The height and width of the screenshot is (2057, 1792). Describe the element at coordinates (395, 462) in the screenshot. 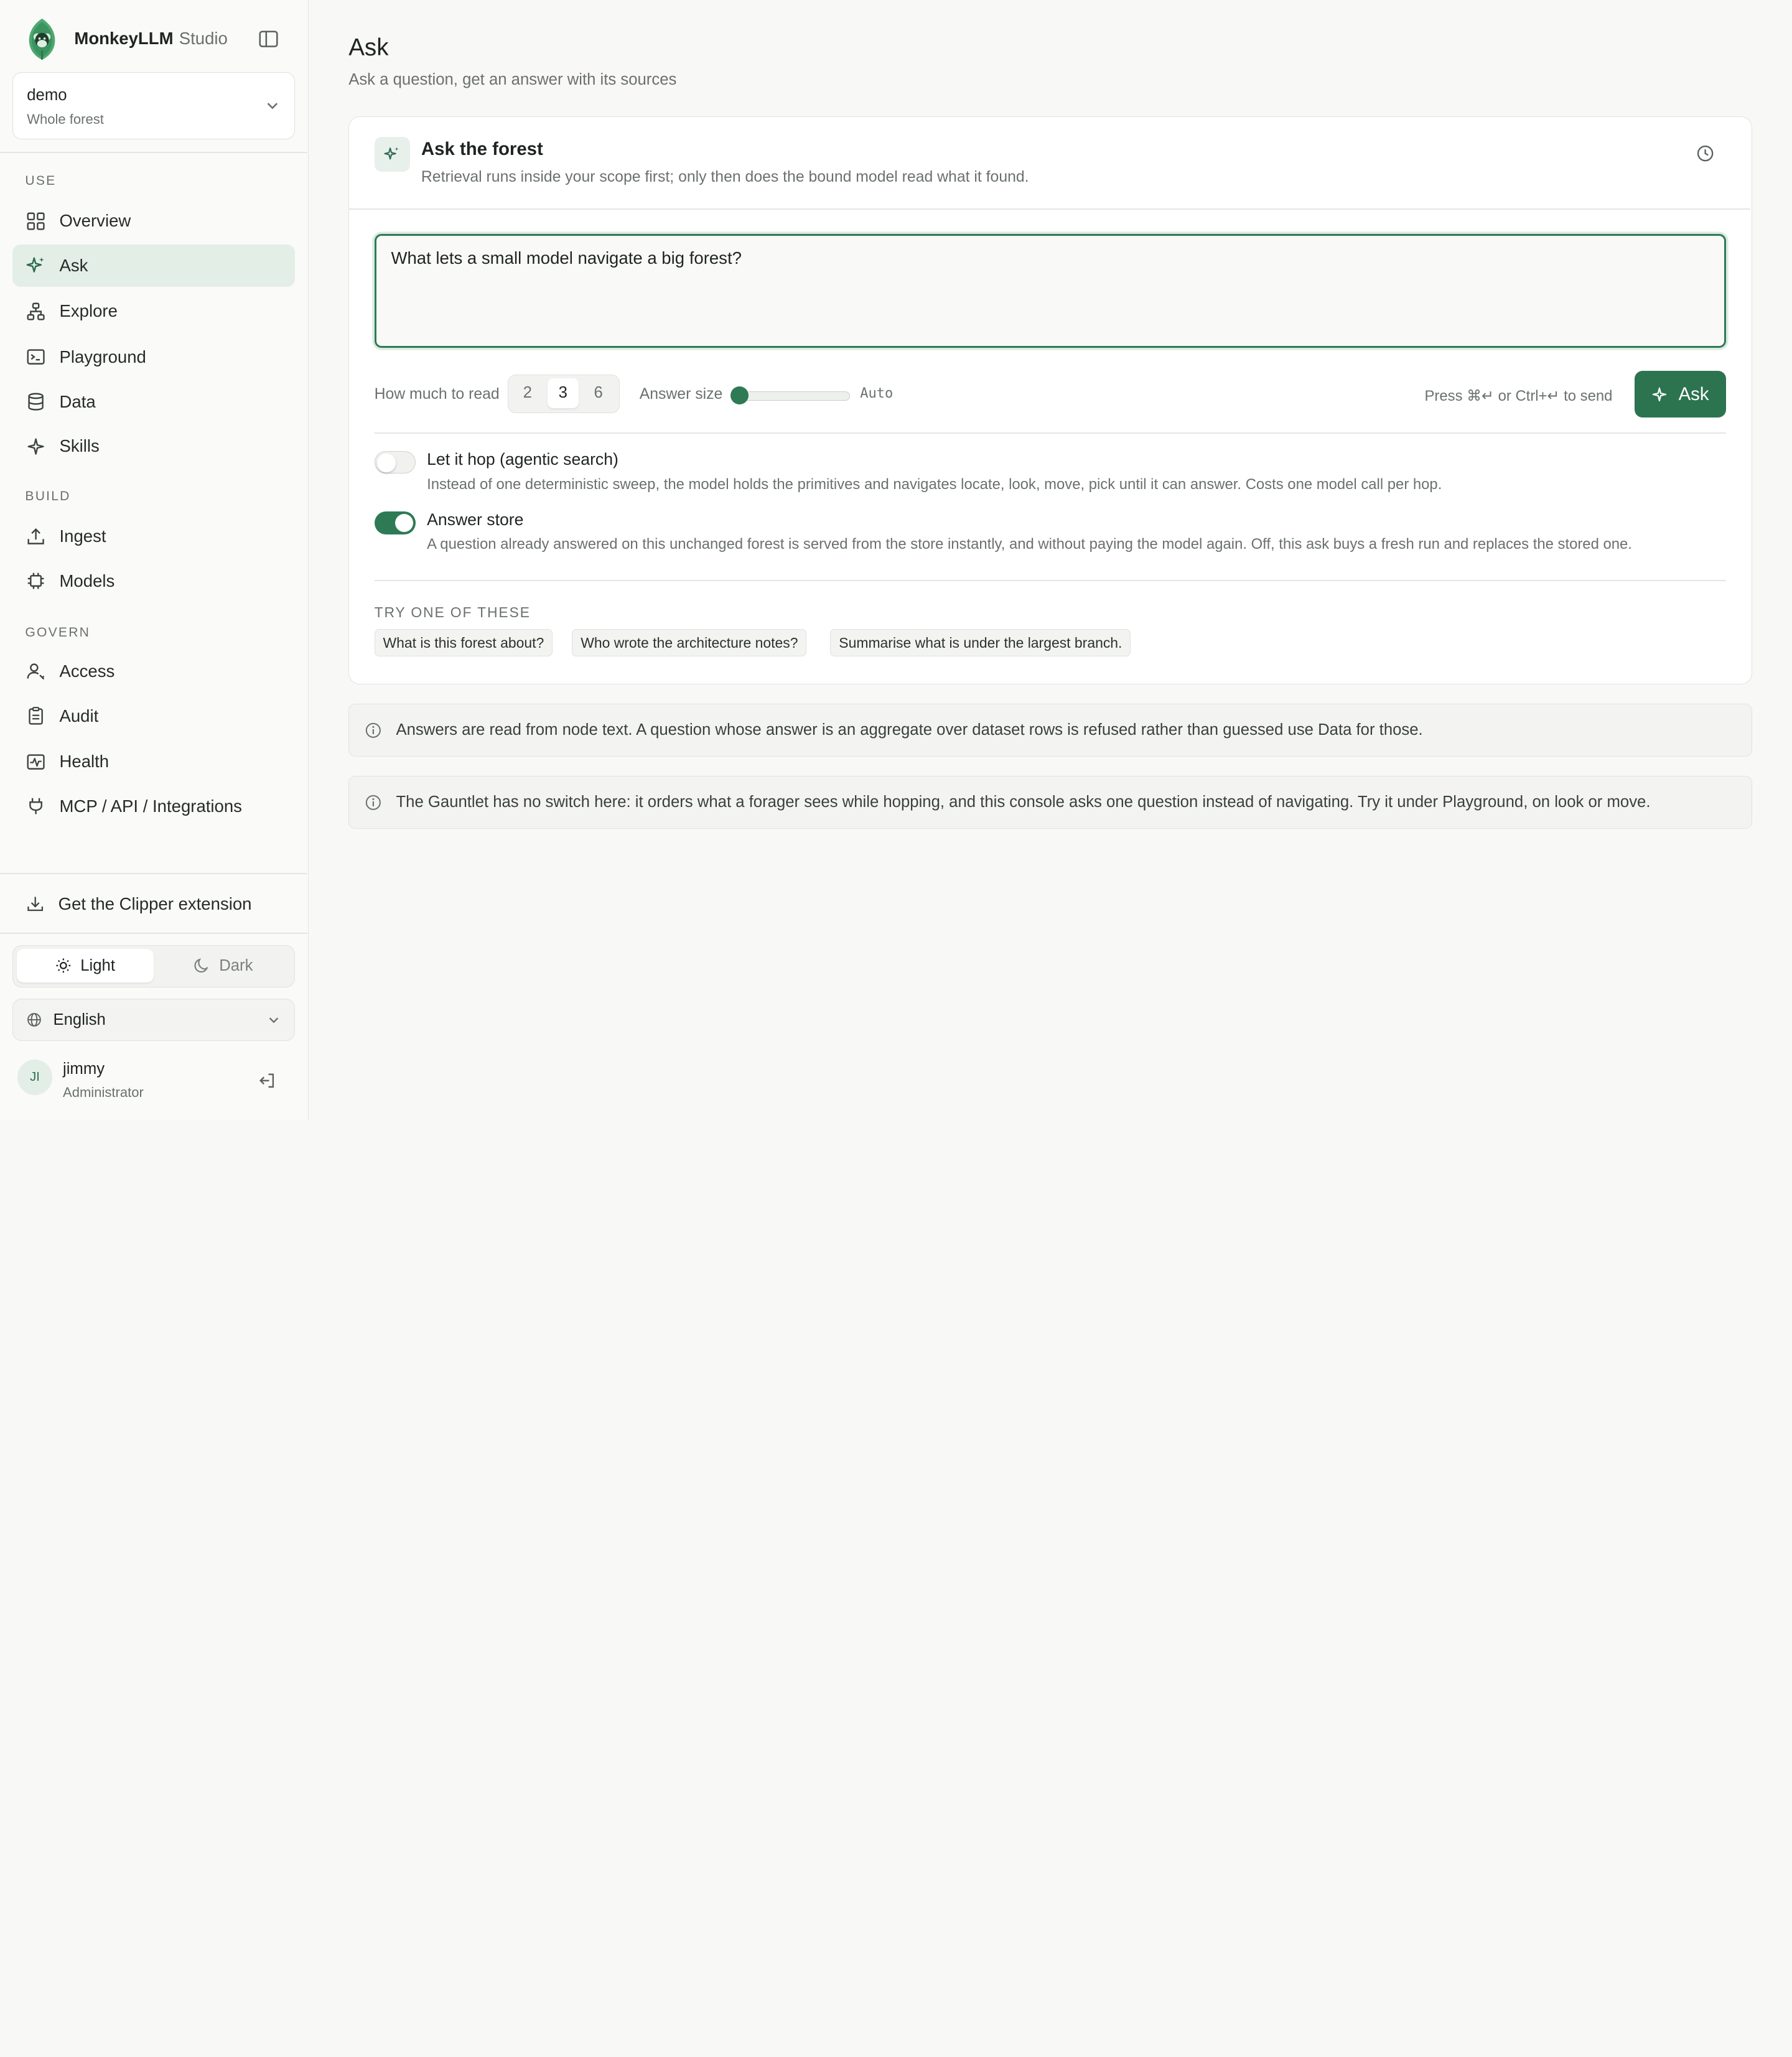

I see `hop-toggle` at that location.